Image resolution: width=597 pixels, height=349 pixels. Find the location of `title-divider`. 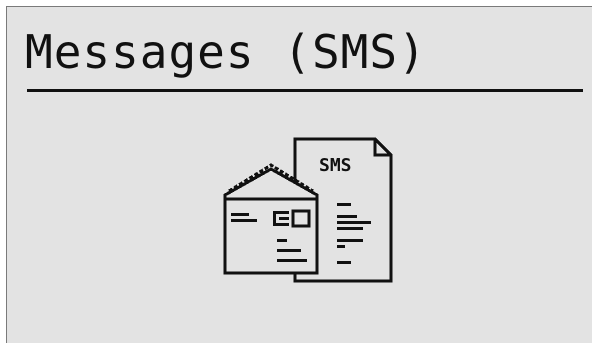

title-divider is located at coordinates (305, 90).